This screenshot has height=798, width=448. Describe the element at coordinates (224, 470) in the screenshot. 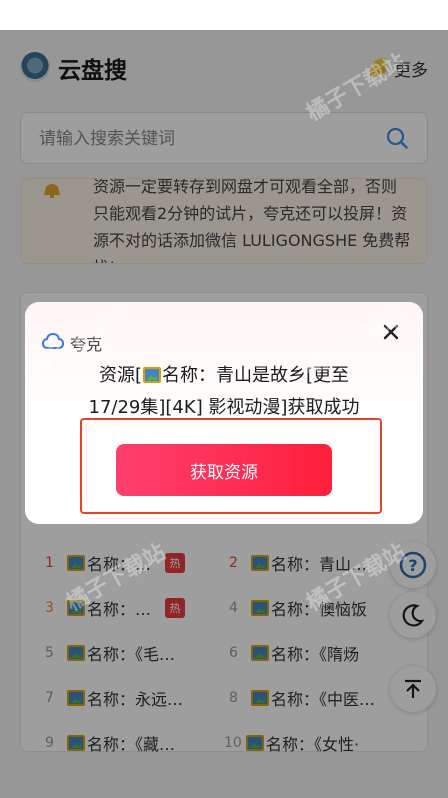

I see `get-resource-button: 获取资源` at that location.